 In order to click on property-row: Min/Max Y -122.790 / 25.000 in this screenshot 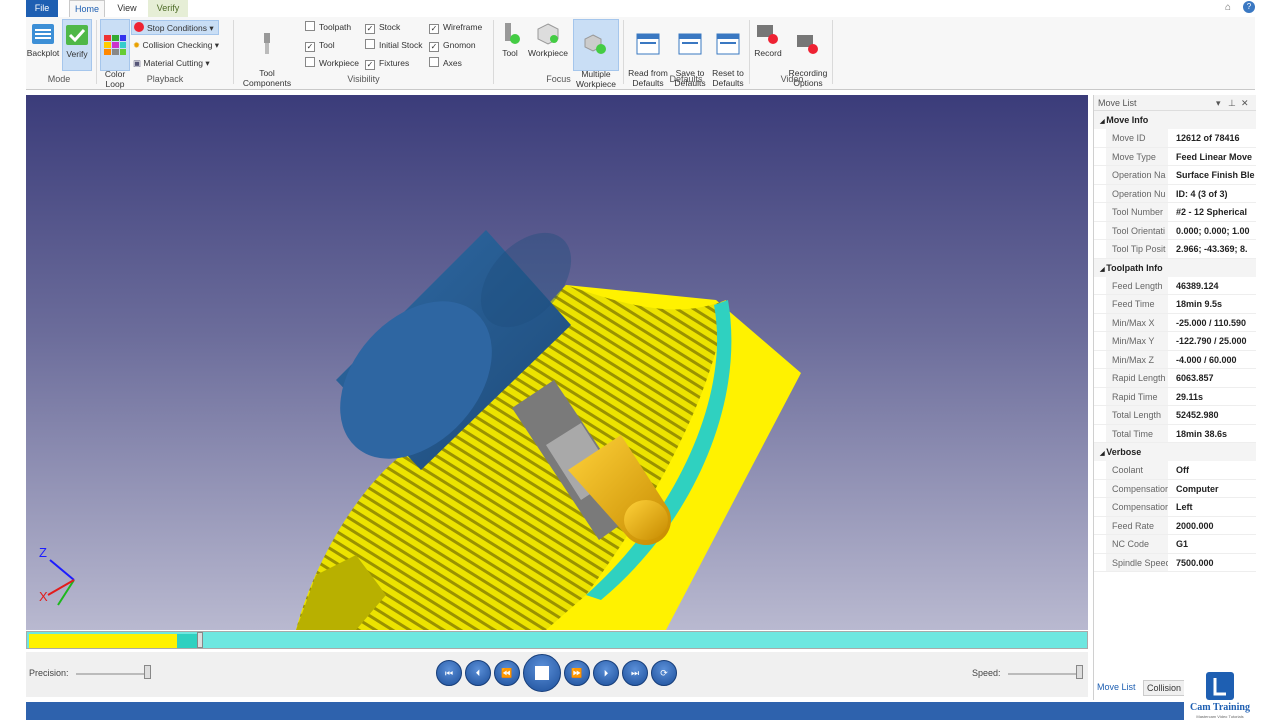, I will do `click(1175, 341)`.